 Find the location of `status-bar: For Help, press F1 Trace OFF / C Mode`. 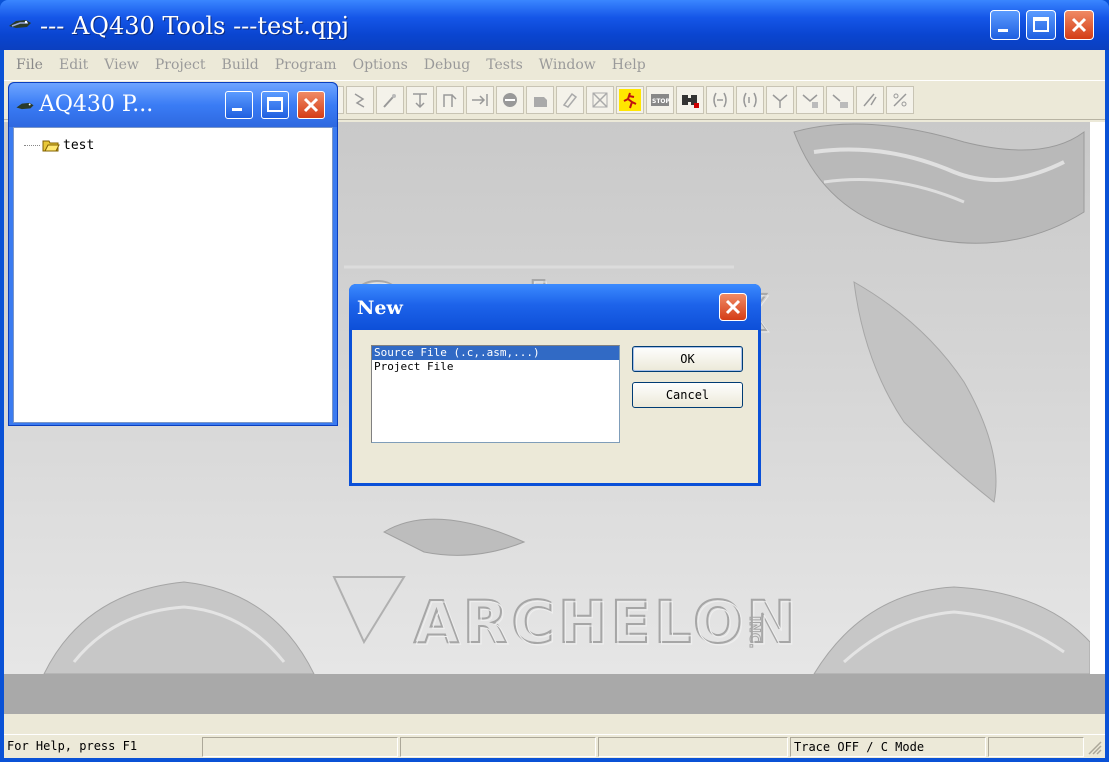

status-bar: For Help, press F1 Trace OFF / C Mode is located at coordinates (554, 746).